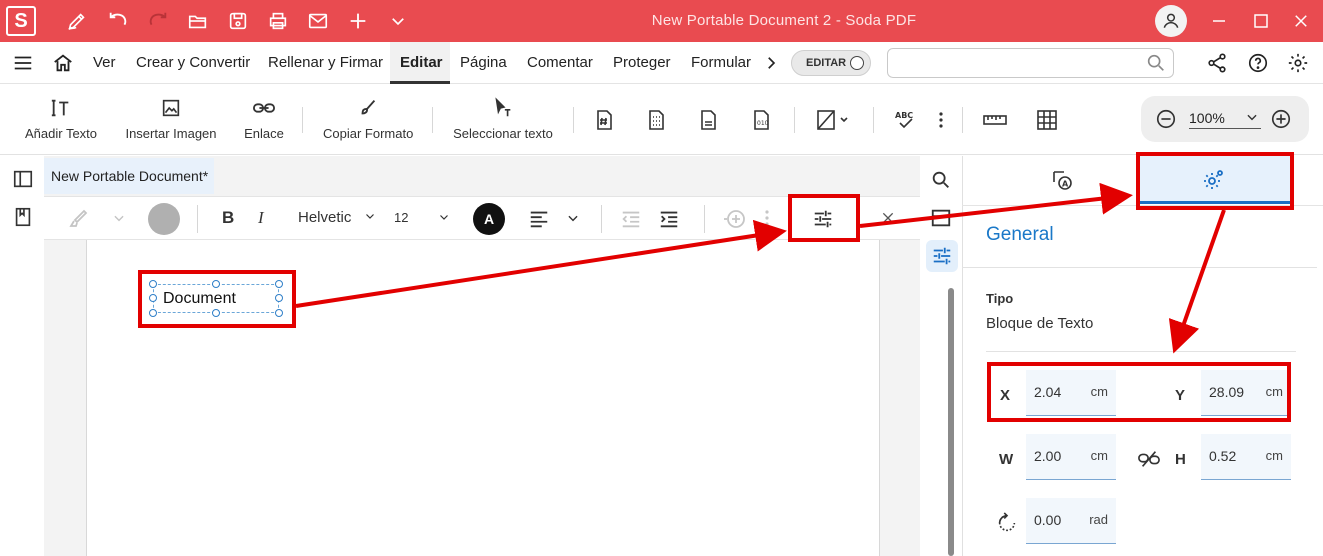 The width and height of the screenshot is (1323, 556). What do you see at coordinates (1217, 63) in the screenshot?
I see `share-icon` at bounding box center [1217, 63].